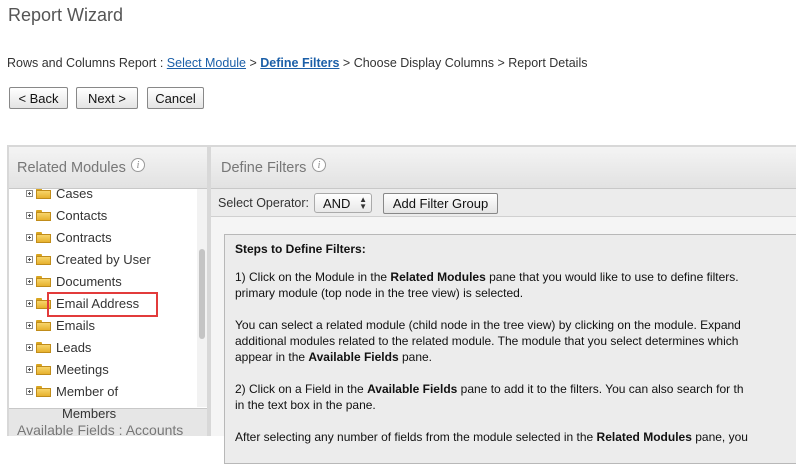 This screenshot has width=796, height=464. What do you see at coordinates (38, 98) in the screenshot?
I see `back-button: < Back` at bounding box center [38, 98].